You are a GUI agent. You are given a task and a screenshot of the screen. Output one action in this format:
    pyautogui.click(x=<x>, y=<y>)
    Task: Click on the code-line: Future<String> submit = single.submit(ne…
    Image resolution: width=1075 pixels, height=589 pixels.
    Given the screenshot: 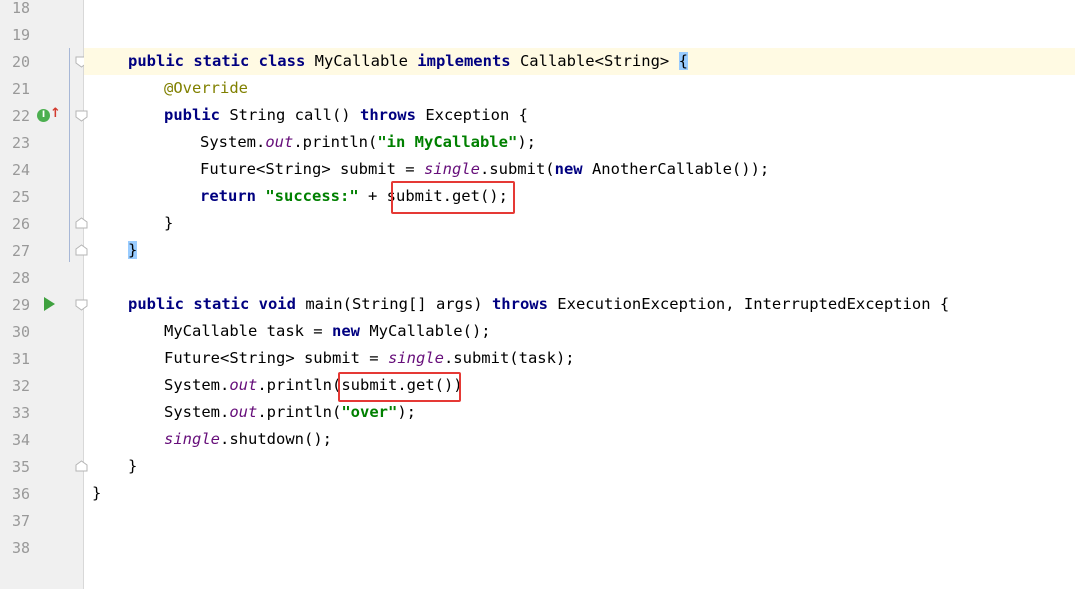 What is the action you would take?
    pyautogui.click(x=485, y=169)
    